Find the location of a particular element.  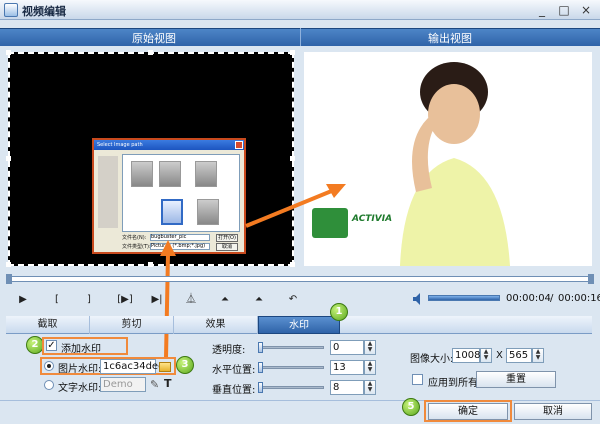

transparency-slider is located at coordinates (291, 347).